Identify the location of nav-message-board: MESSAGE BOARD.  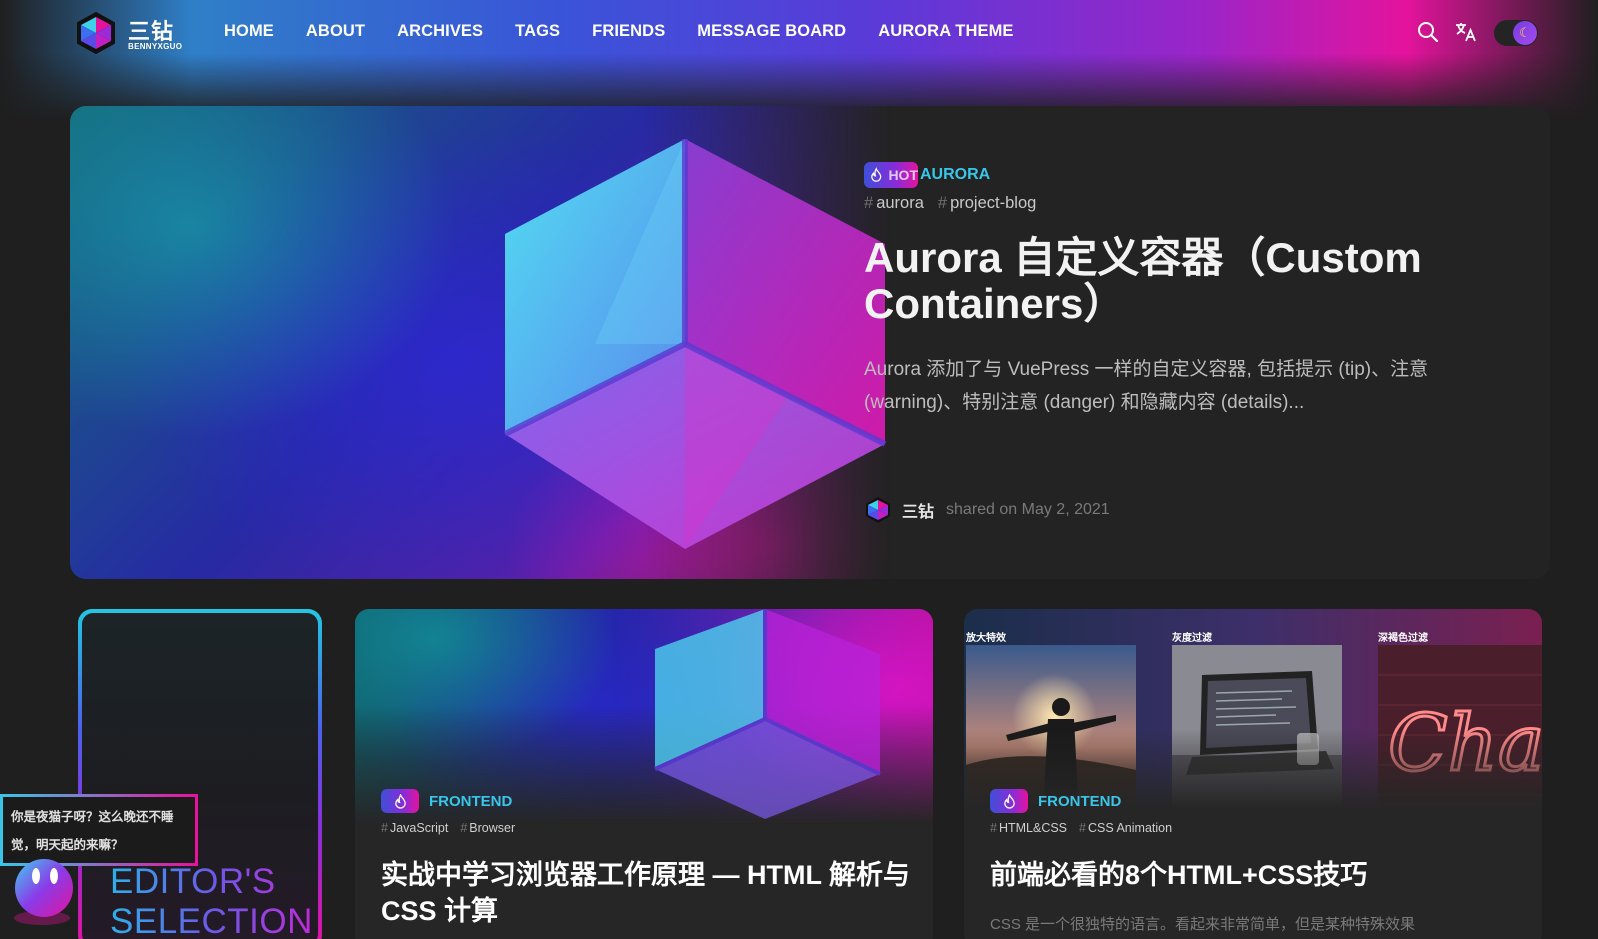
(771, 31).